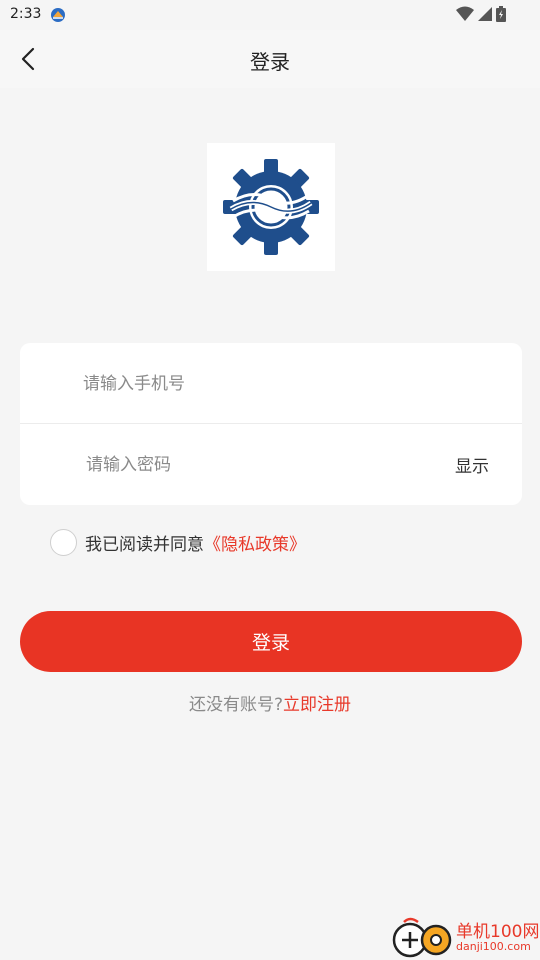 This screenshot has height=960, width=540. I want to click on watermark-logo-icon, so click(422, 937).